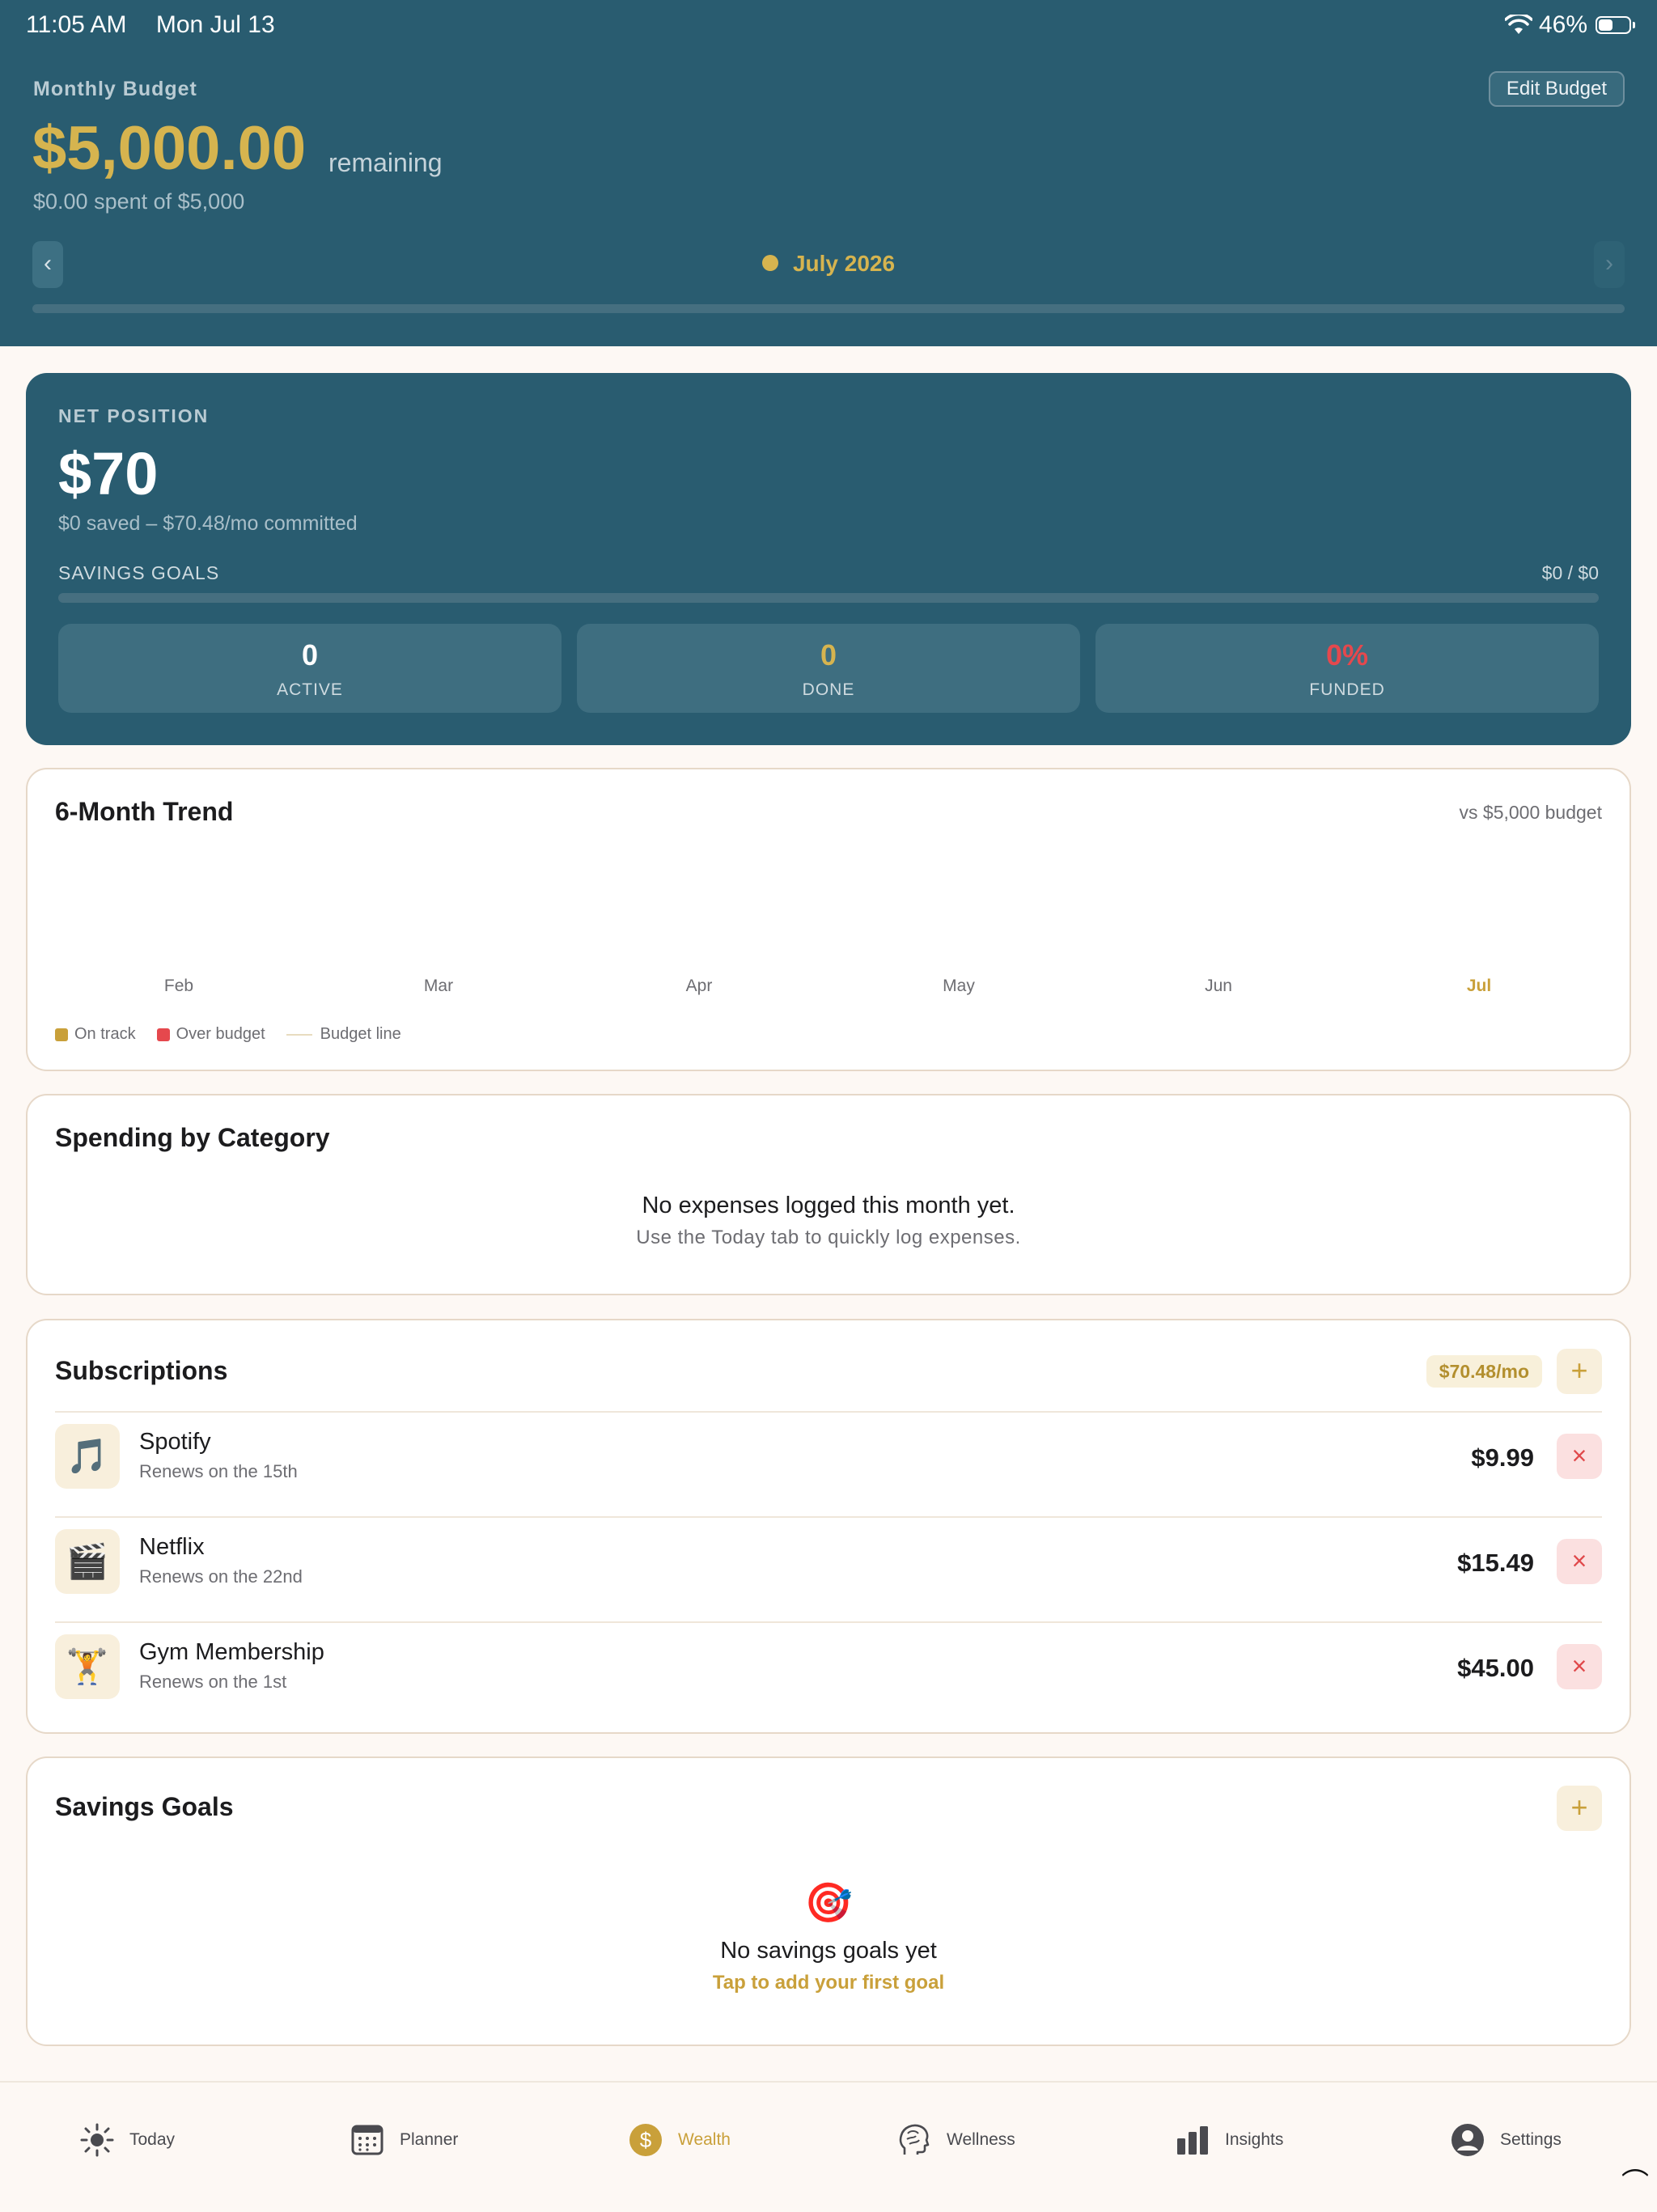 The image size is (1657, 2212). I want to click on status-date: Mon Jul 13, so click(215, 24).